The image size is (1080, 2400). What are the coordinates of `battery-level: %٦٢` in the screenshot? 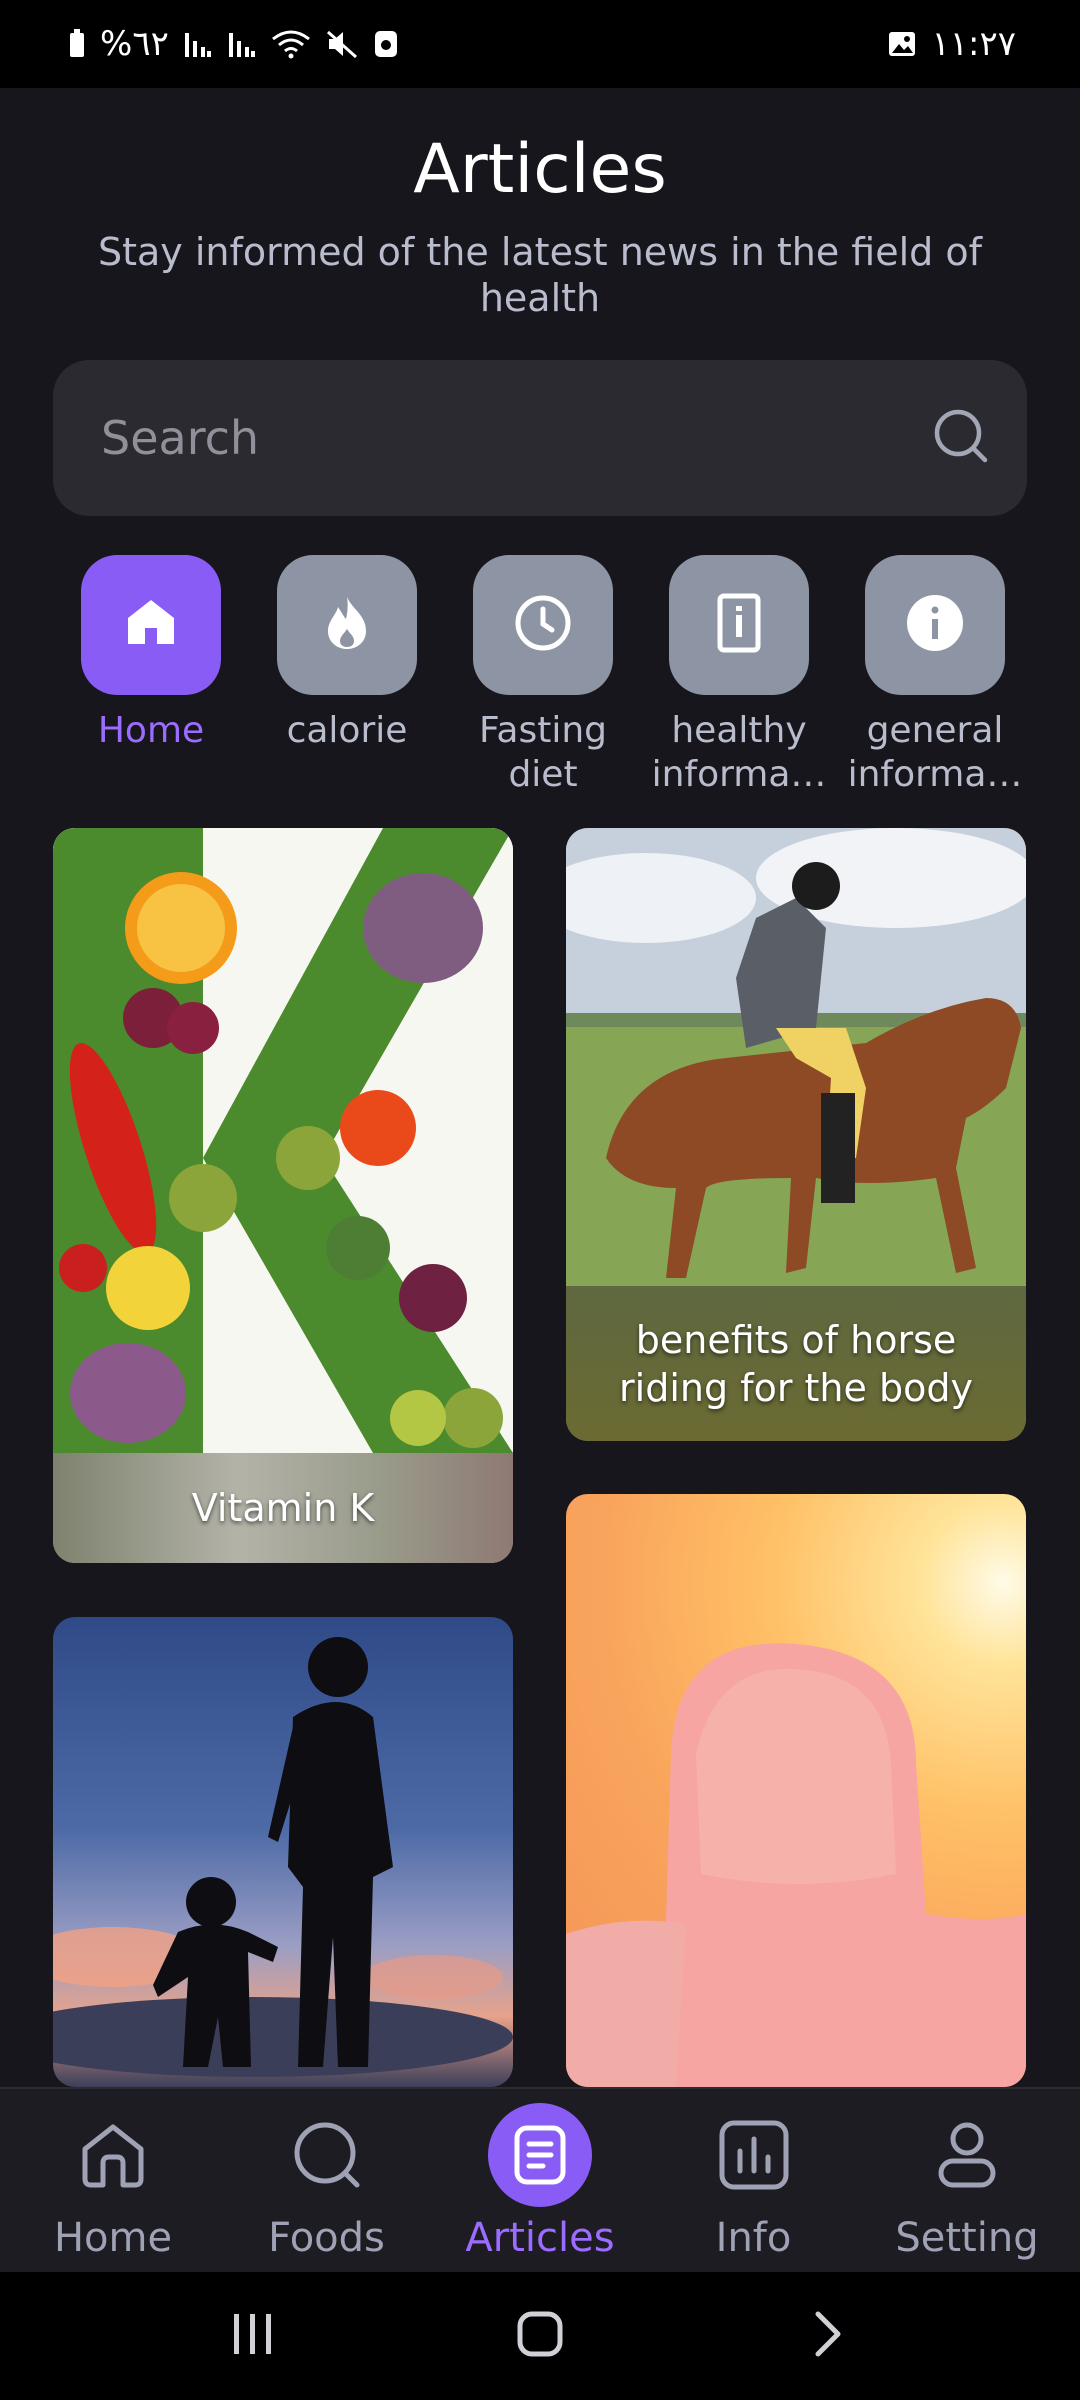 It's located at (134, 44).